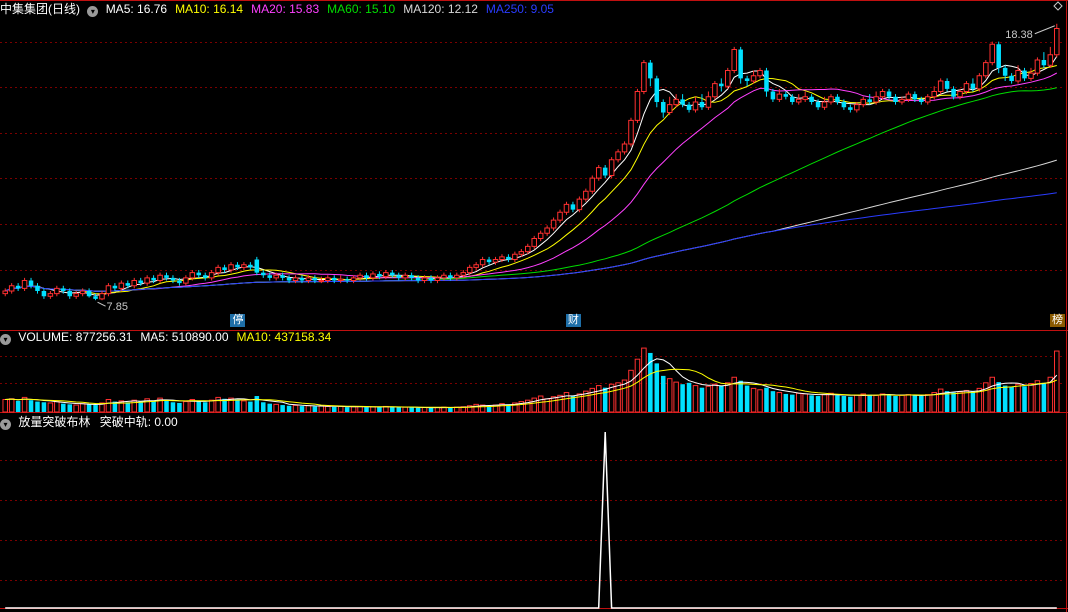 The width and height of the screenshot is (1068, 612). I want to click on volume-legend-item: MA5: 510890.00, so click(184, 337).